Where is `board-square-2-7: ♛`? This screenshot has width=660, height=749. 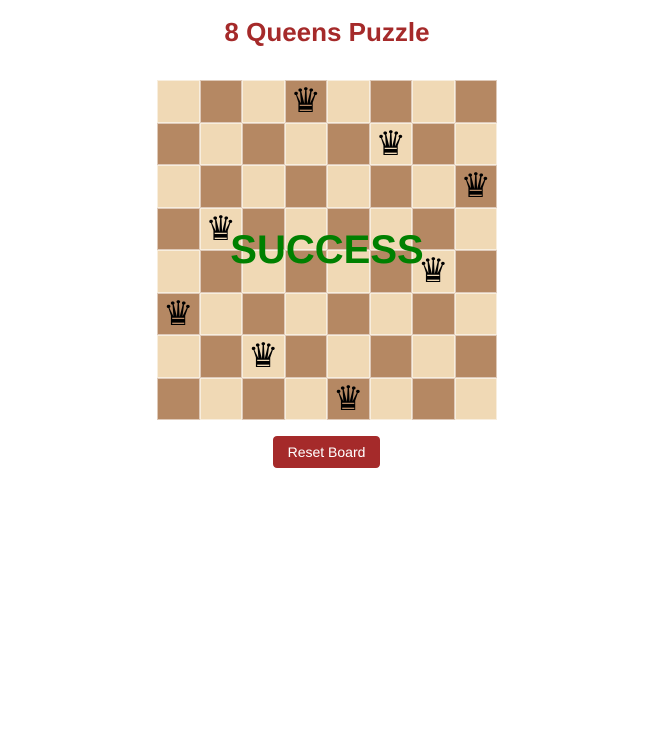
board-square-2-7: ♛ is located at coordinates (475, 186).